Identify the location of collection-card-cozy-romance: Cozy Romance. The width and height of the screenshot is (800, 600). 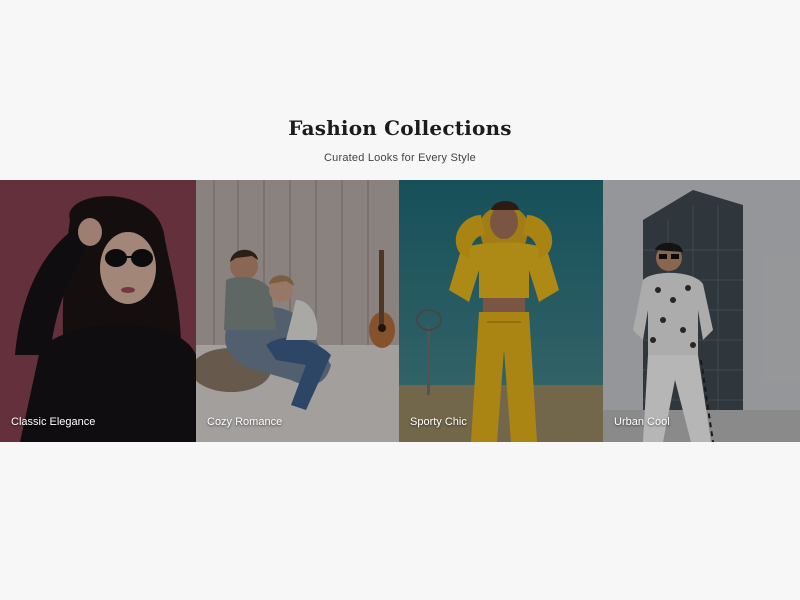
(297, 311).